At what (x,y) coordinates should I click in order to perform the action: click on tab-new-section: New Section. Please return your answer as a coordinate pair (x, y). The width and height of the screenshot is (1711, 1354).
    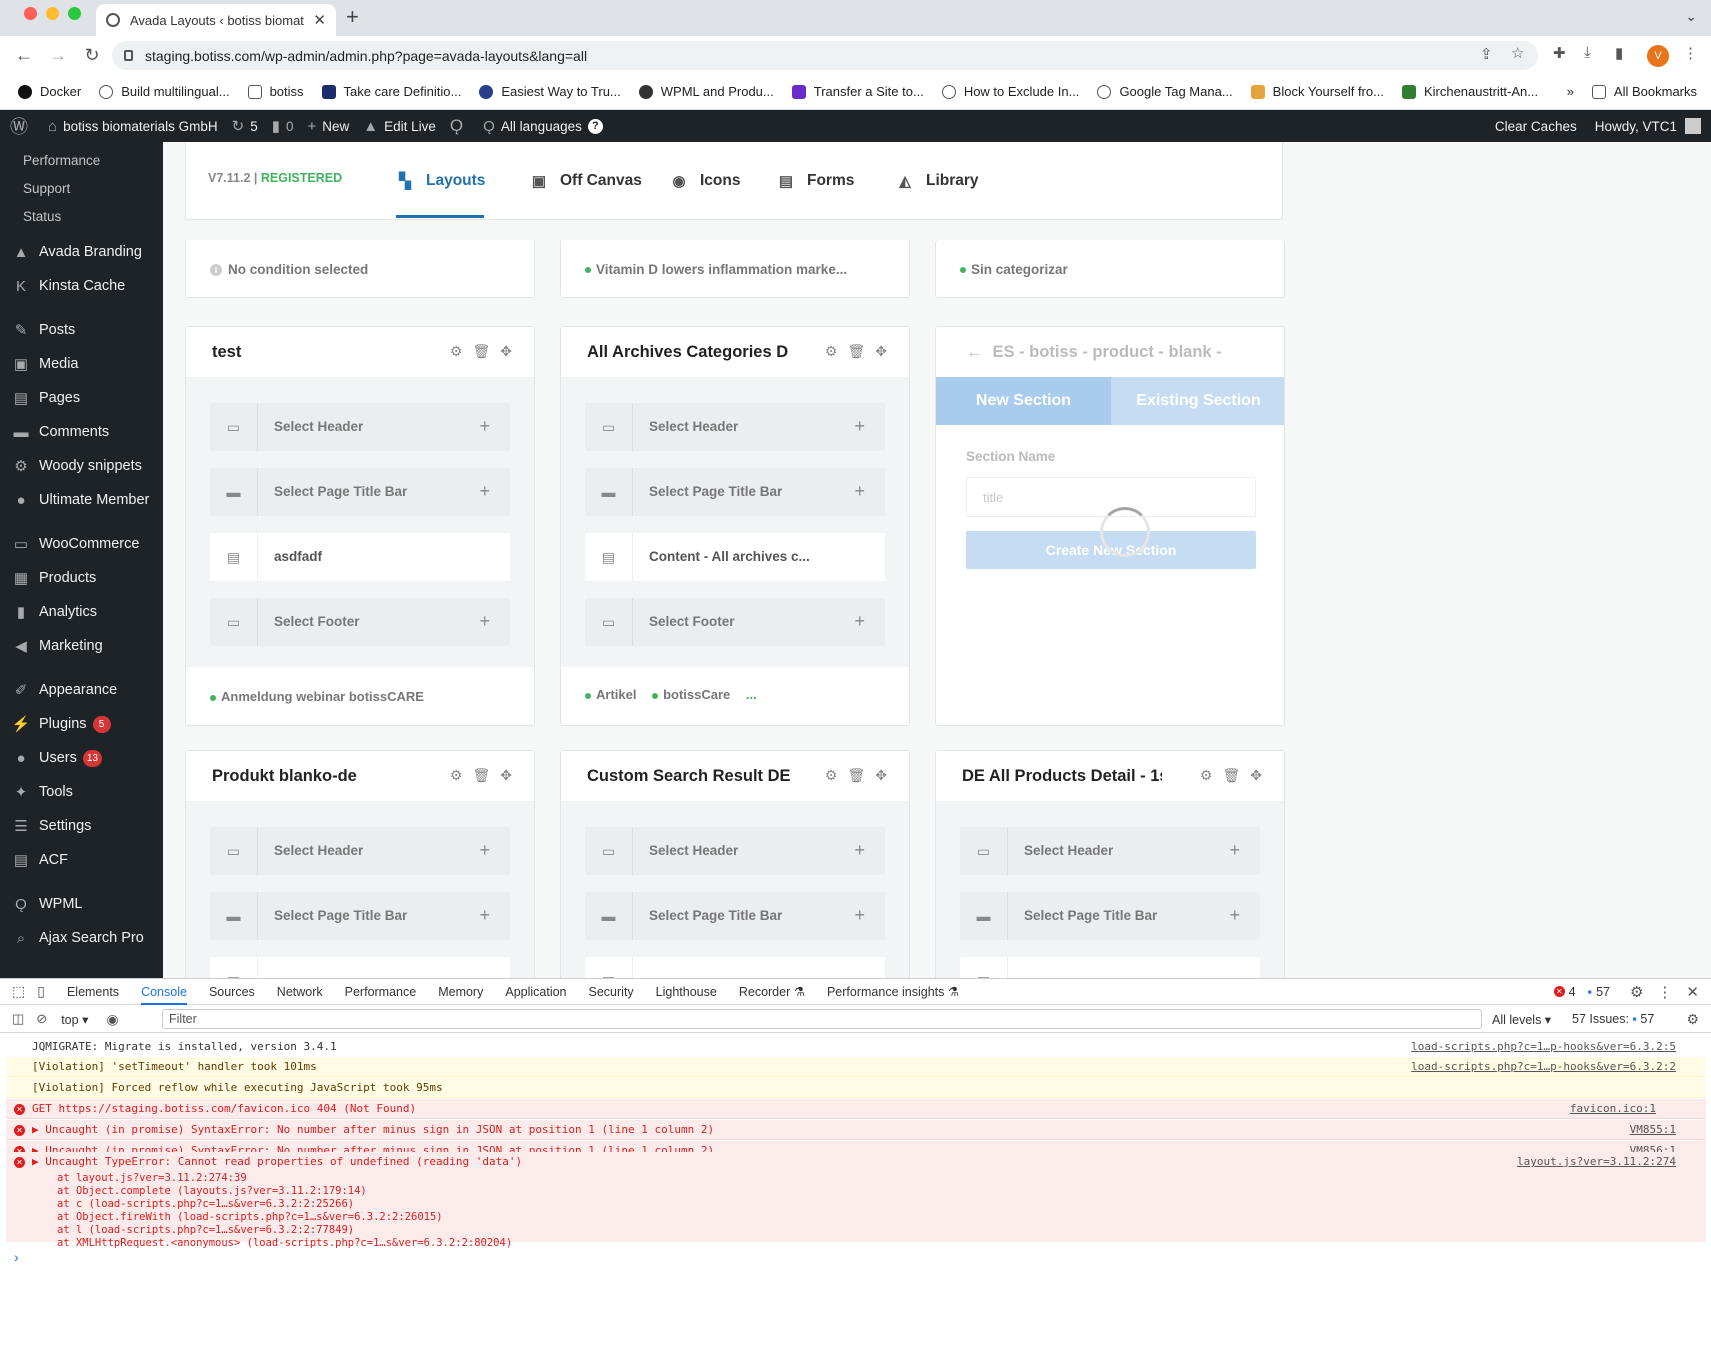
    Looking at the image, I should click on (1023, 401).